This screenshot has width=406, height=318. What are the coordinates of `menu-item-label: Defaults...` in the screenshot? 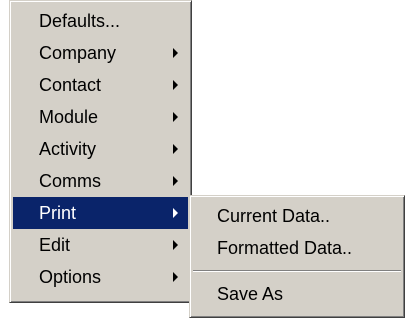 It's located at (80, 21).